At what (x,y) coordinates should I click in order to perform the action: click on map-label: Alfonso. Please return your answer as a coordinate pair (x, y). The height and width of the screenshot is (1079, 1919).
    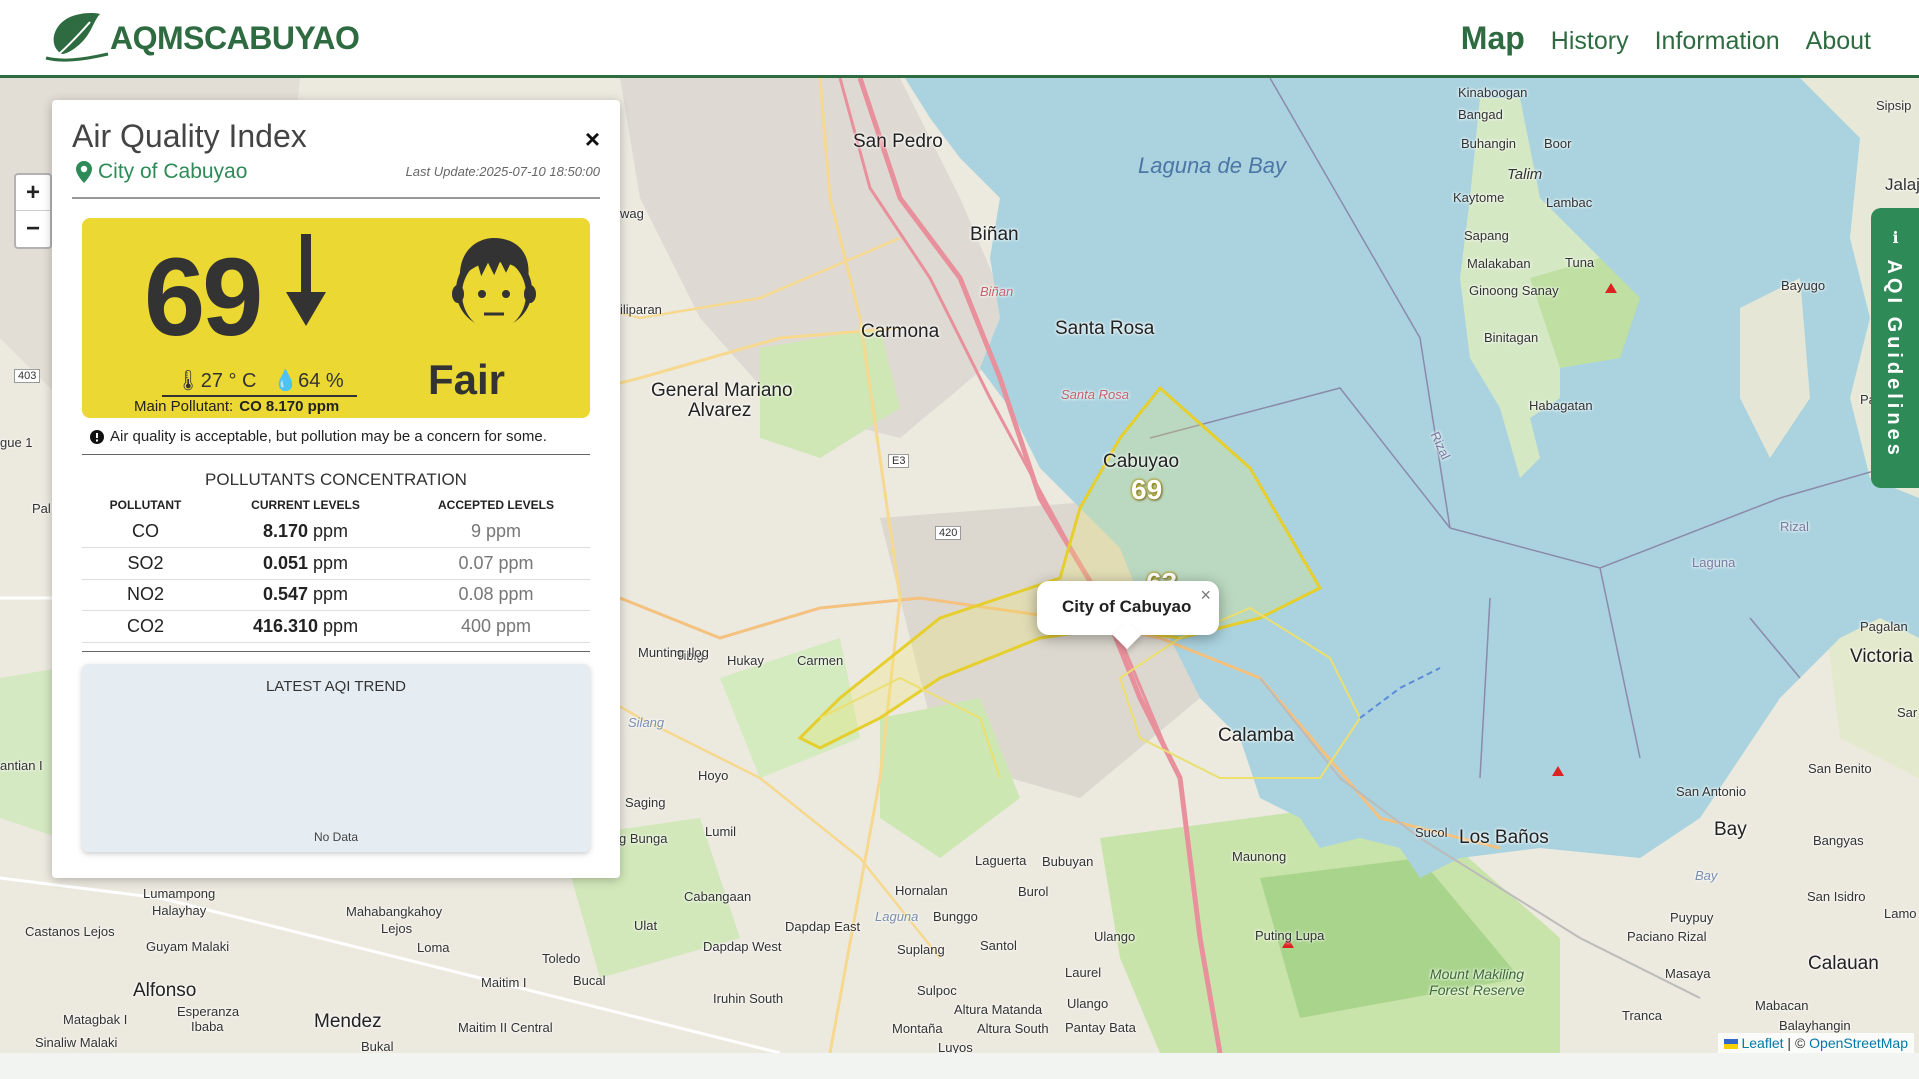
    Looking at the image, I should click on (165, 990).